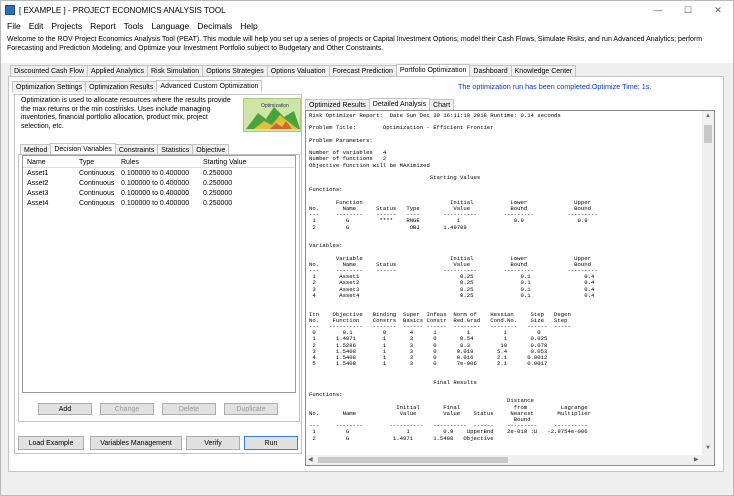  What do you see at coordinates (38, 203) in the screenshot?
I see `cell-name: Asset4` at bounding box center [38, 203].